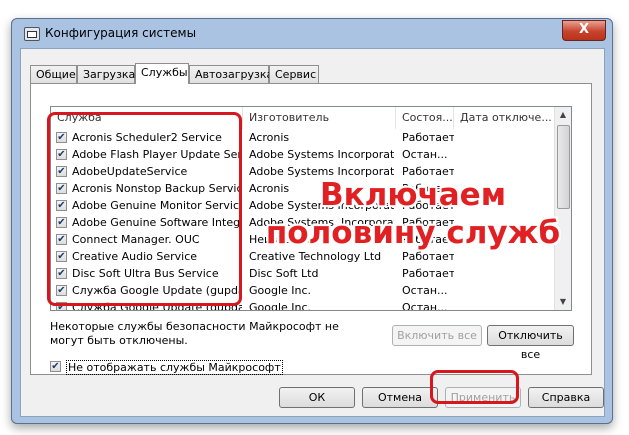 The height and width of the screenshot is (435, 629). I want to click on cancel-button: Отмена, so click(400, 397).